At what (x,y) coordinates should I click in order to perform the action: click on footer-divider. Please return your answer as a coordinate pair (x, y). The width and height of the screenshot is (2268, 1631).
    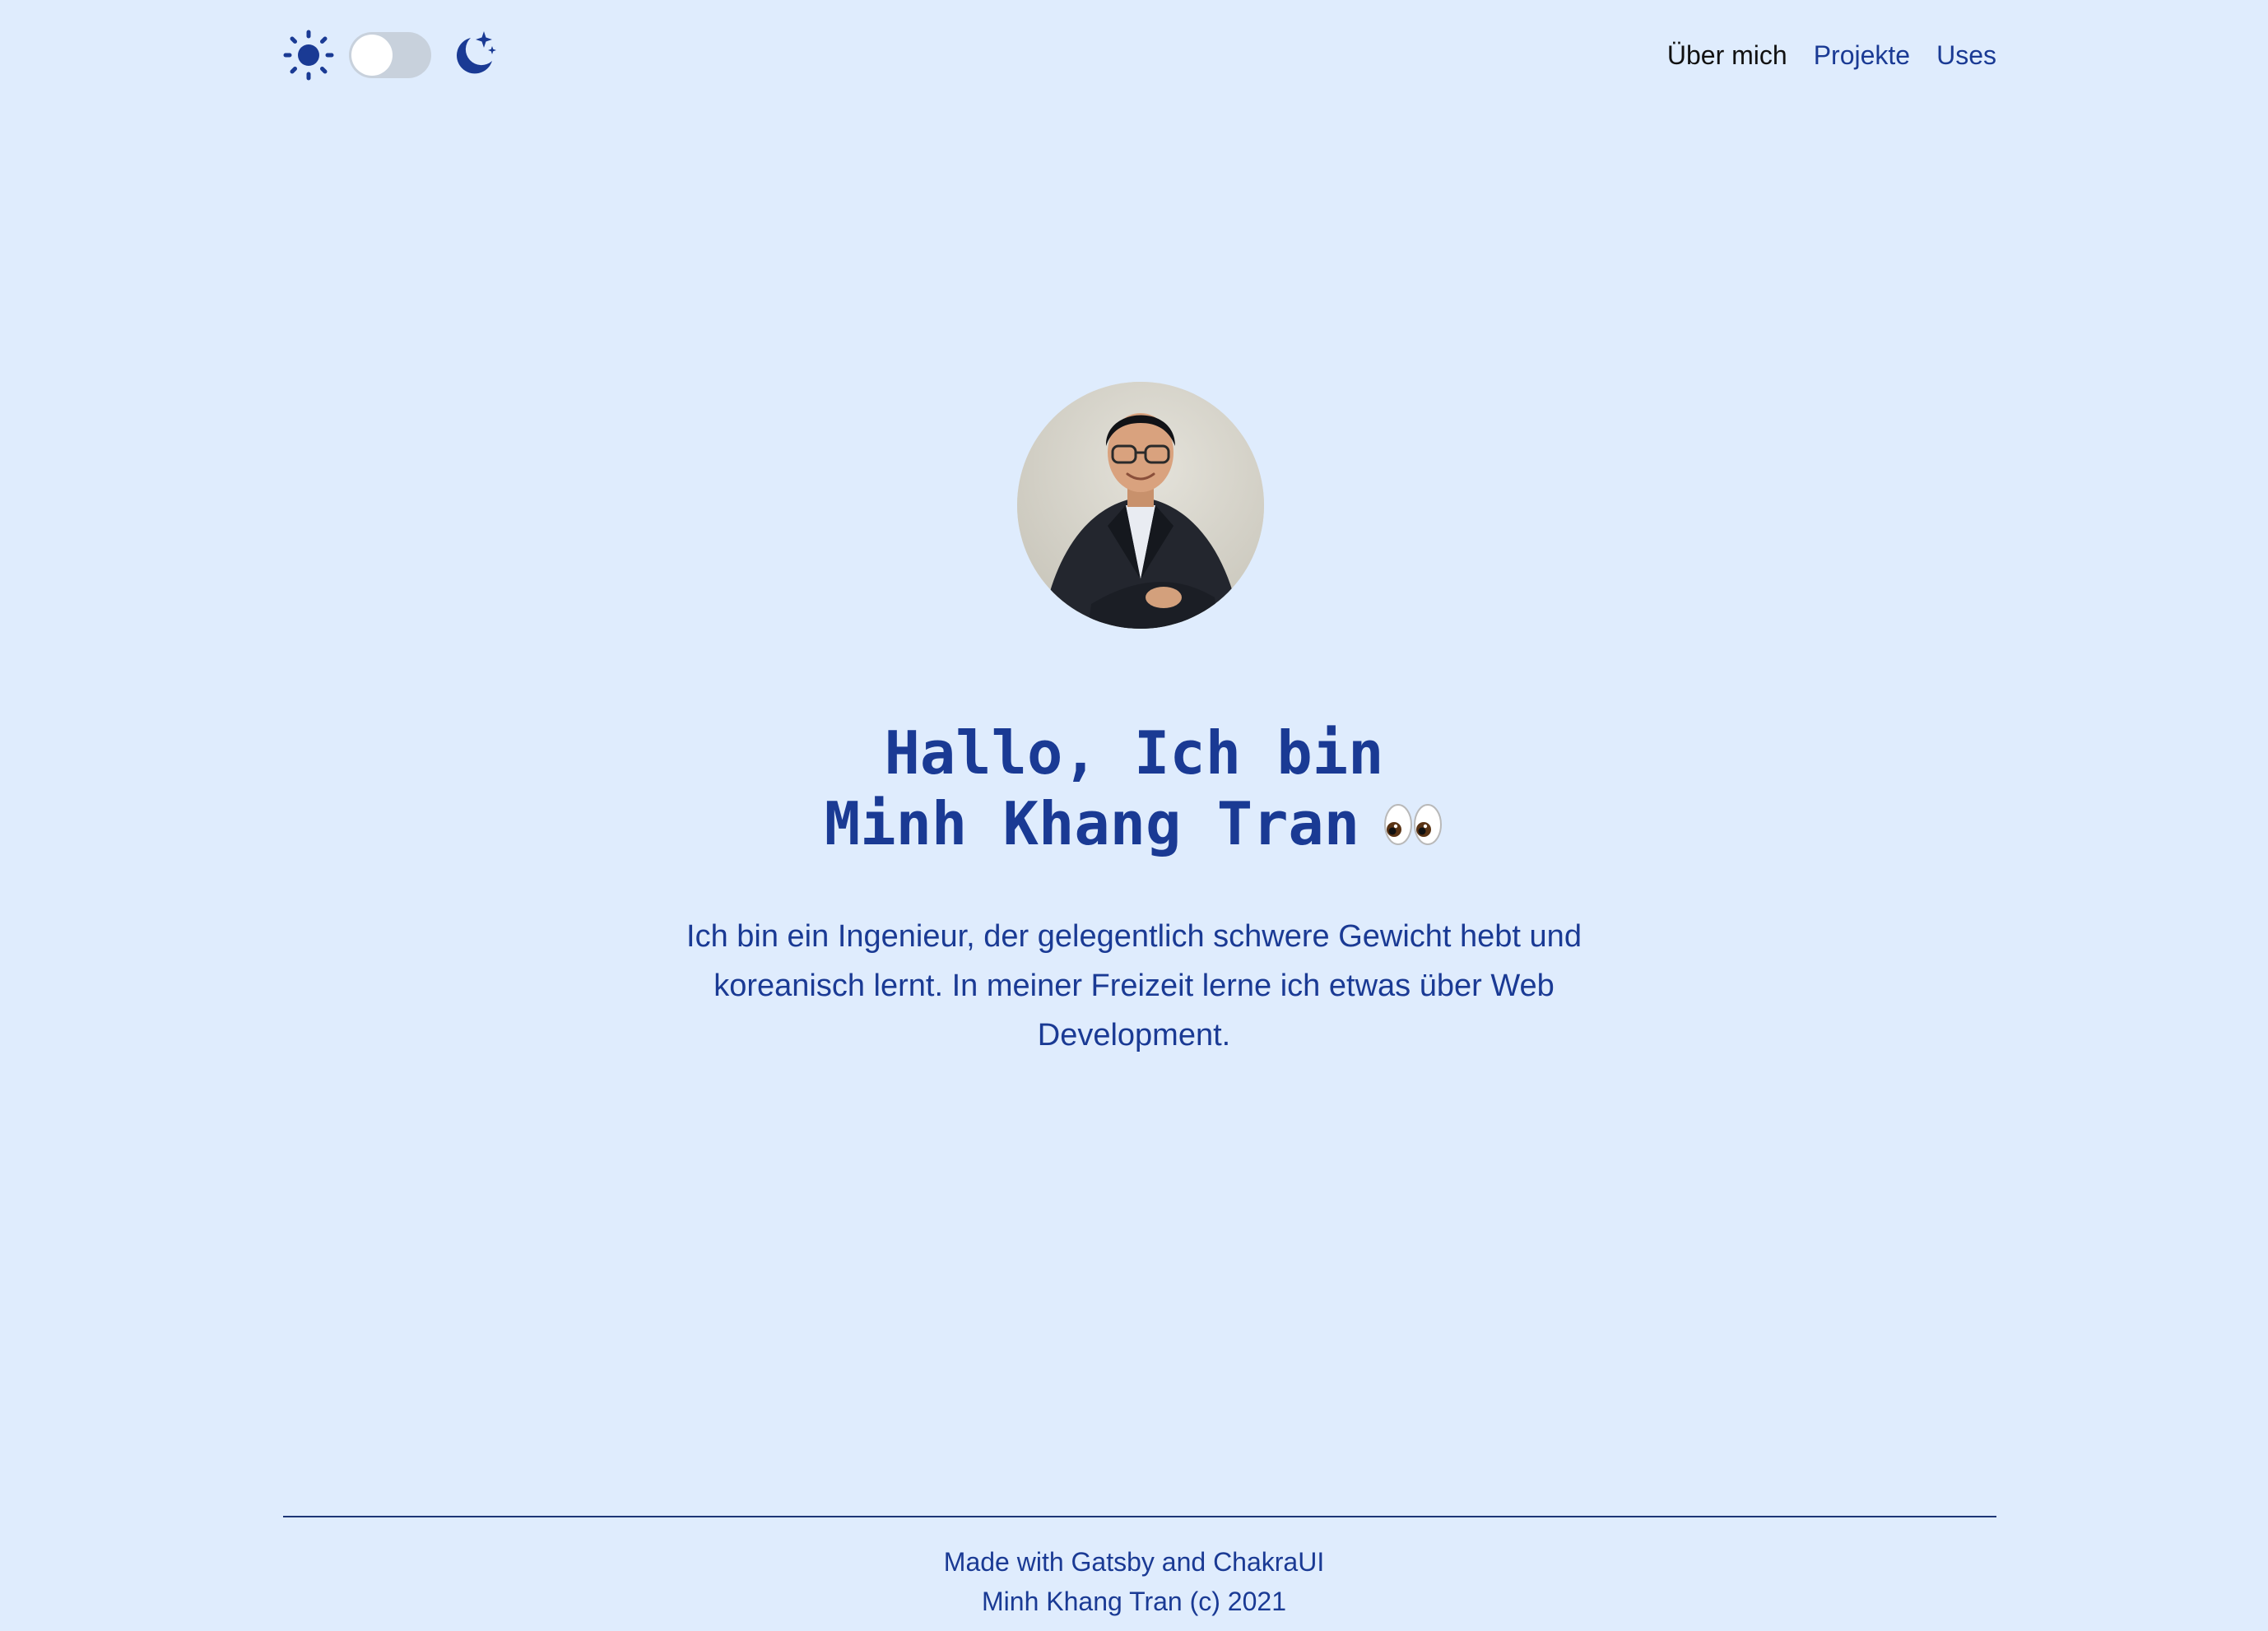
    Looking at the image, I should click on (1140, 1516).